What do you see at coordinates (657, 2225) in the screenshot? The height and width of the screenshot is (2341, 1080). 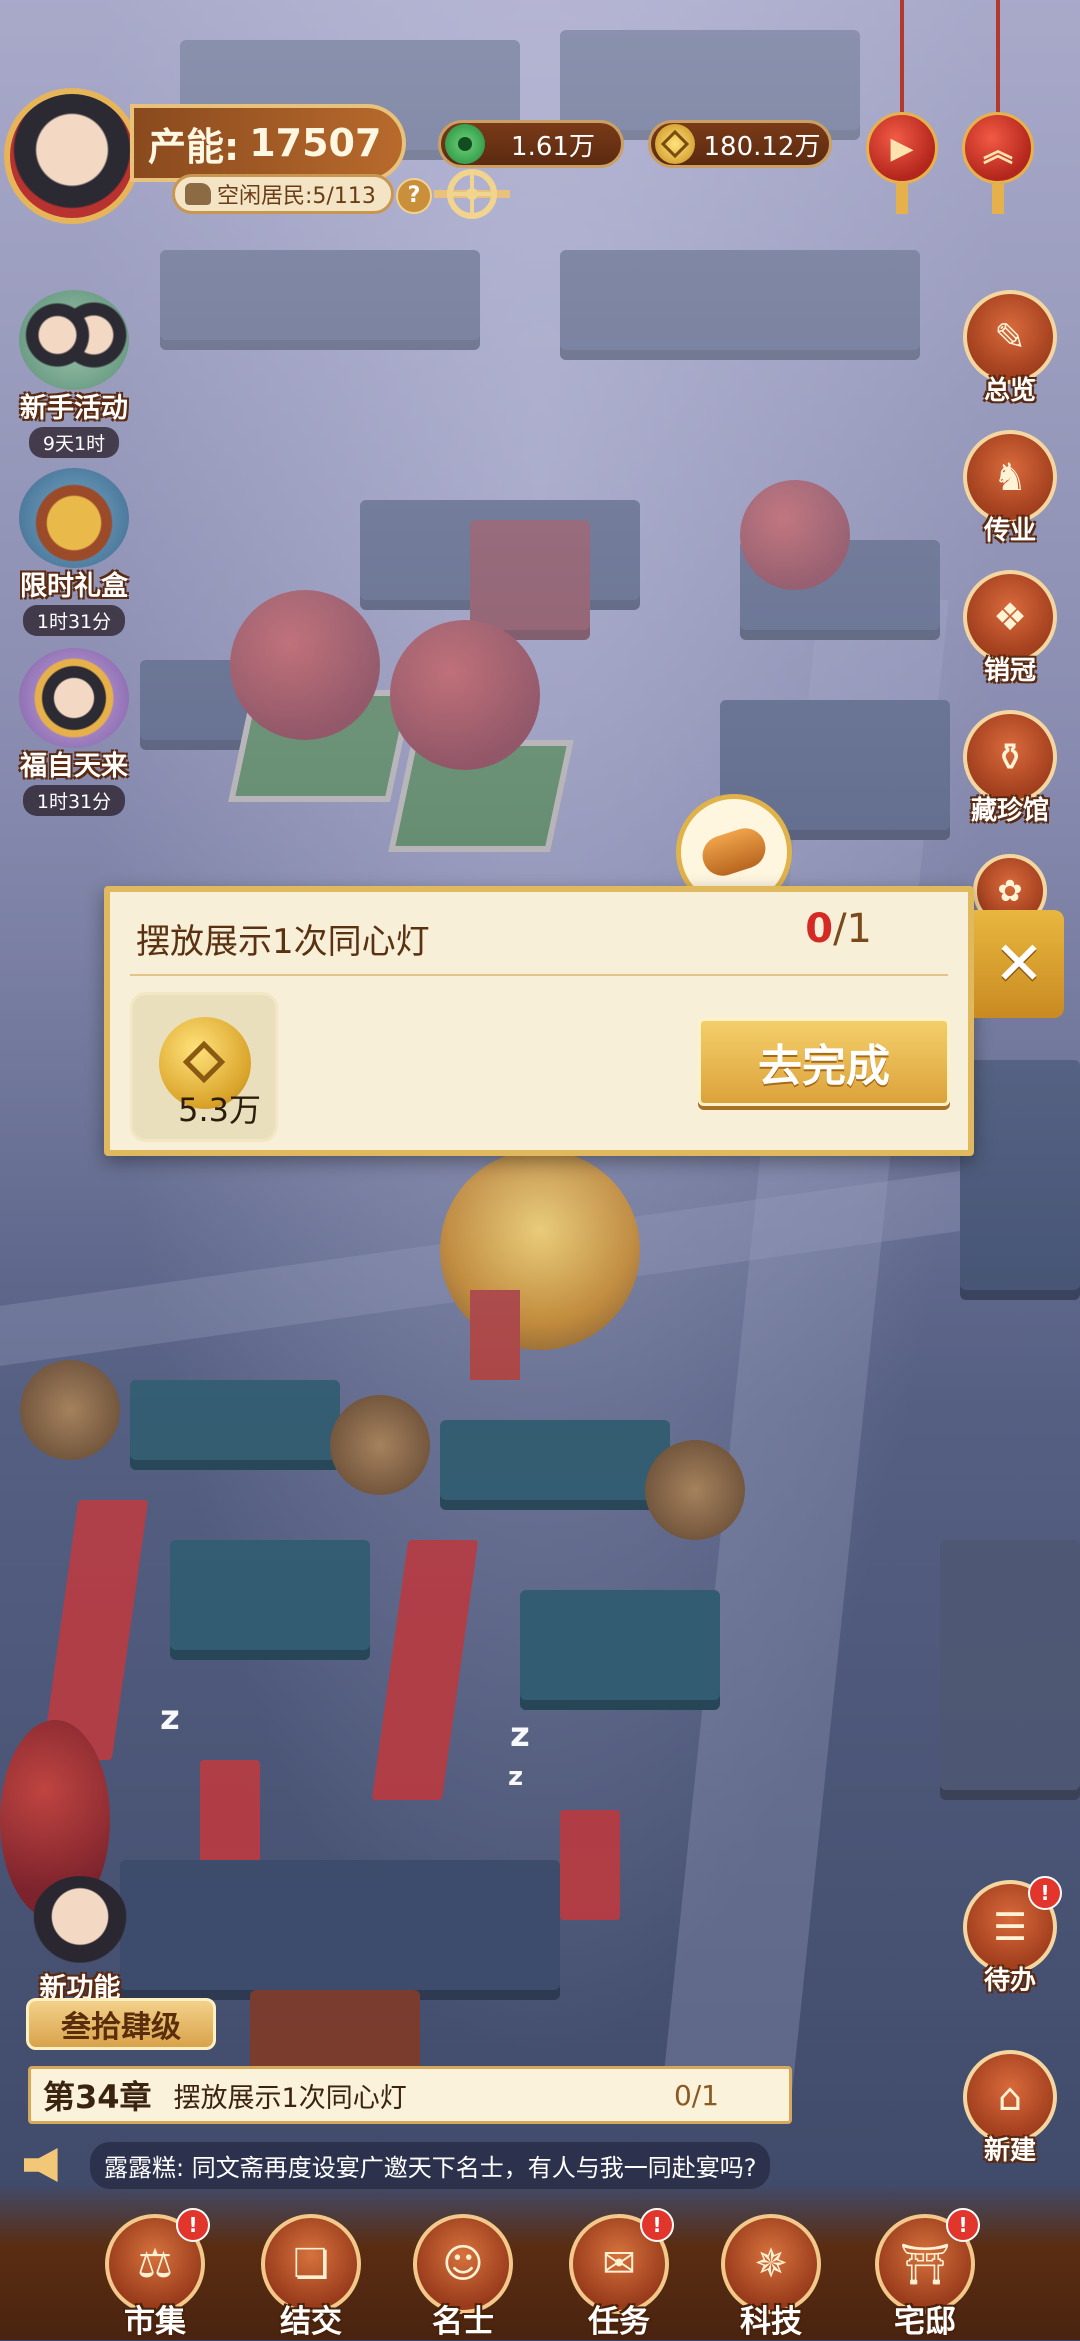 I see `tasks-alert-badge: !` at bounding box center [657, 2225].